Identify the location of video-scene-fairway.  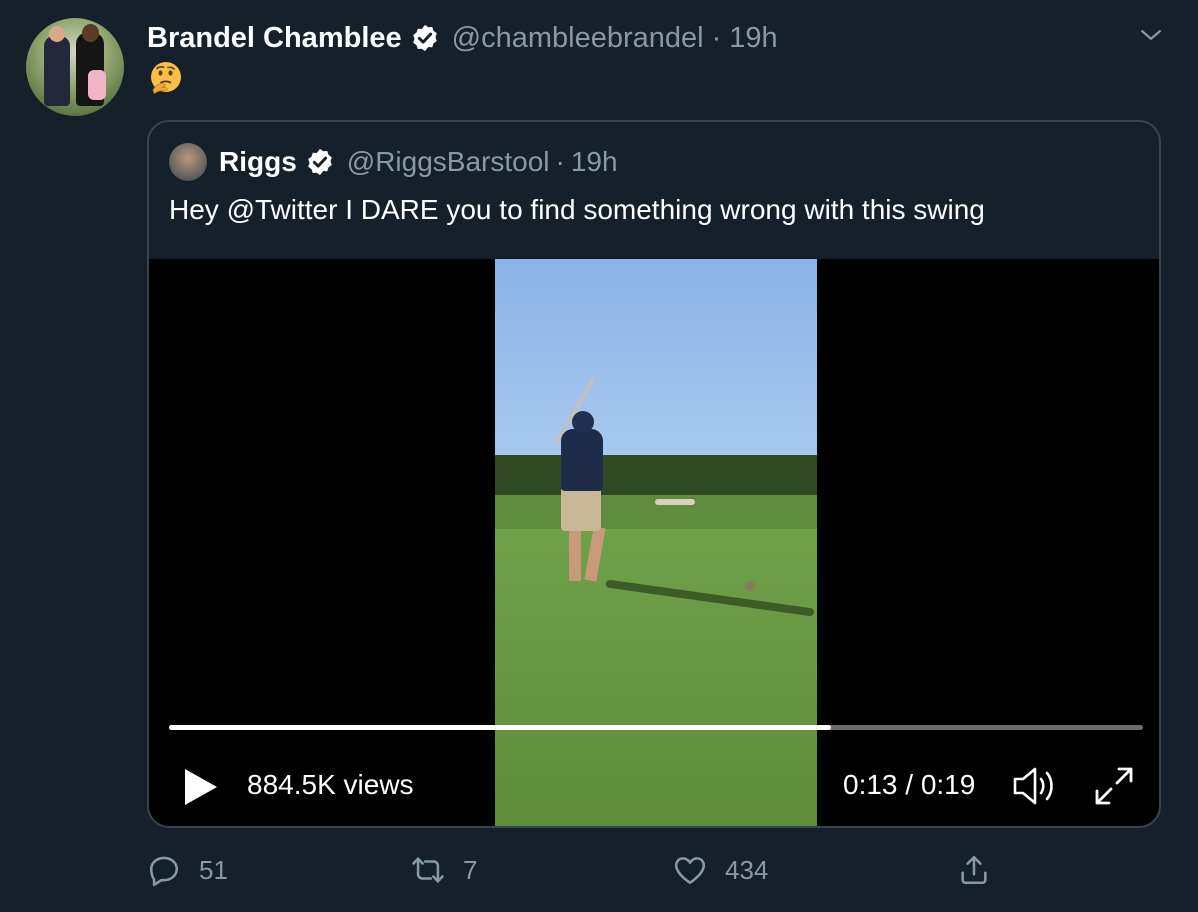
(656, 677).